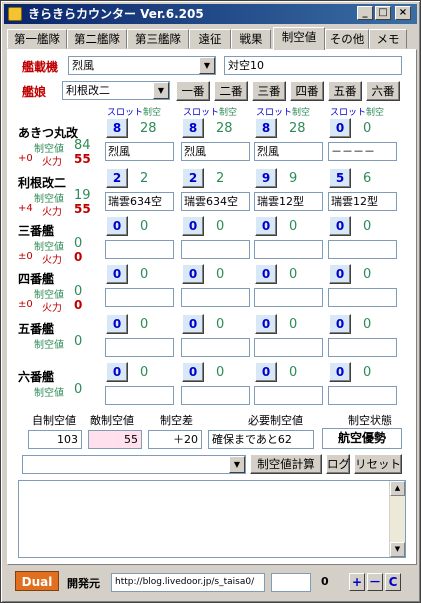  I want to click on tab-expedition: 遠征, so click(210, 39).